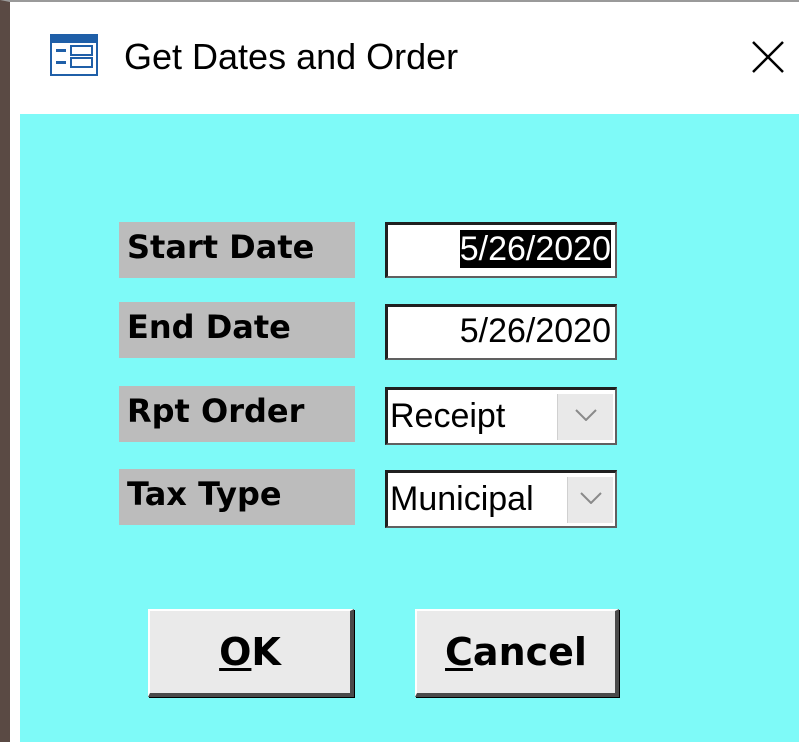 This screenshot has height=742, width=799. I want to click on end-date-value: 5/26/2020, so click(535, 331).